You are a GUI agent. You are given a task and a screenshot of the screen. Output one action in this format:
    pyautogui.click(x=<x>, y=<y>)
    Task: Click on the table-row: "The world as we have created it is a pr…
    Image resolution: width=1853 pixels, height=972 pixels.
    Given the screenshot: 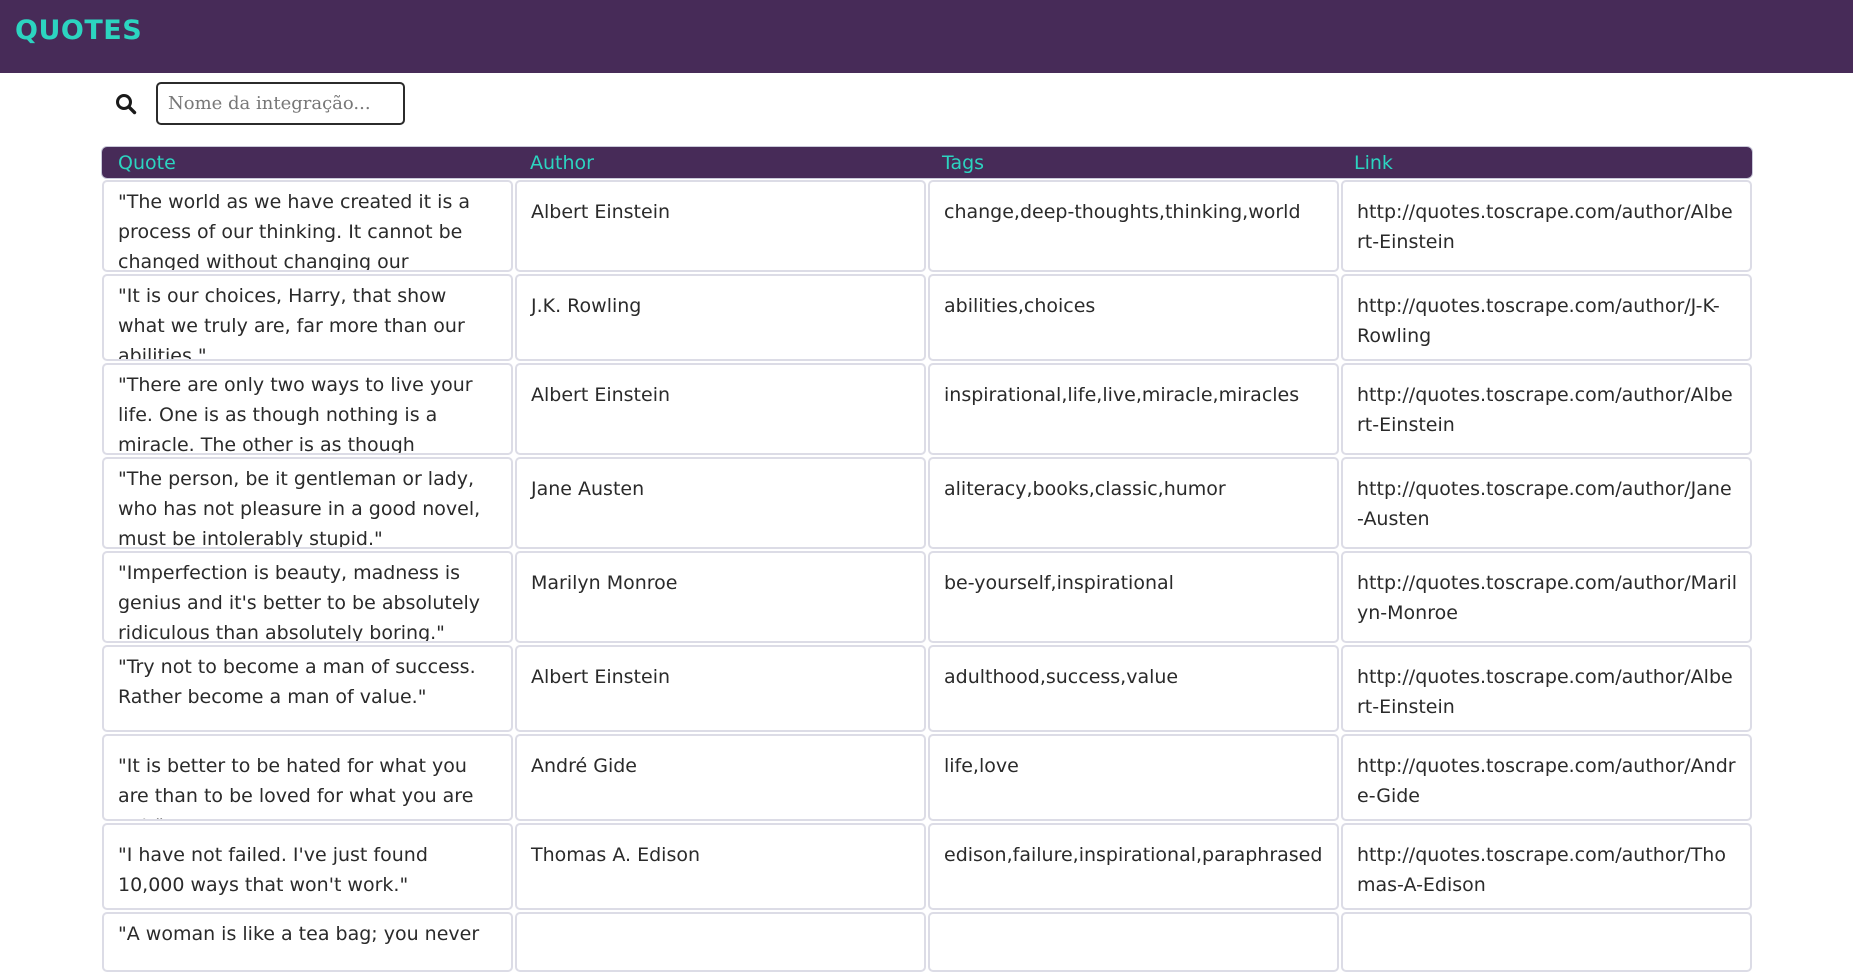 What is the action you would take?
    pyautogui.click(x=927, y=226)
    